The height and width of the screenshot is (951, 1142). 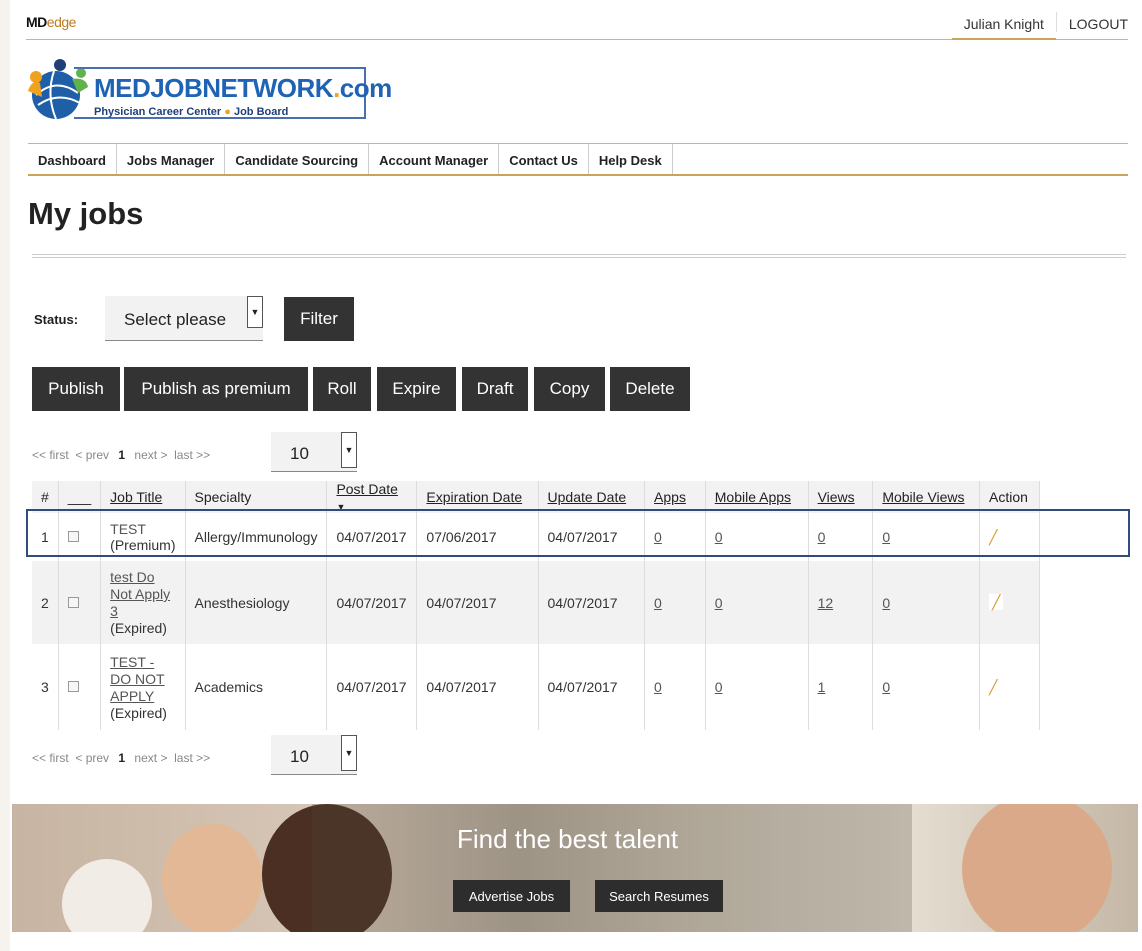 What do you see at coordinates (184, 318) in the screenshot?
I see `status-select: Select please ▼` at bounding box center [184, 318].